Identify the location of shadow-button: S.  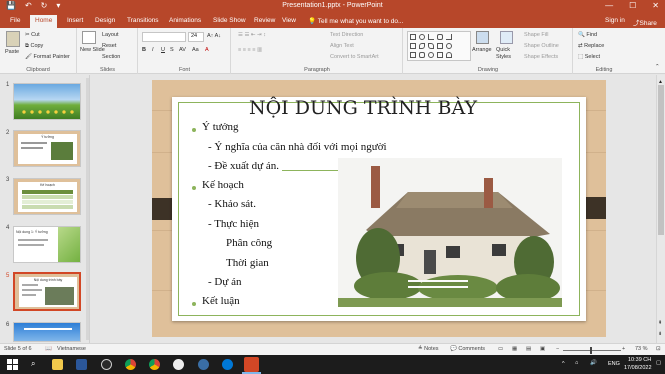
(172, 50).